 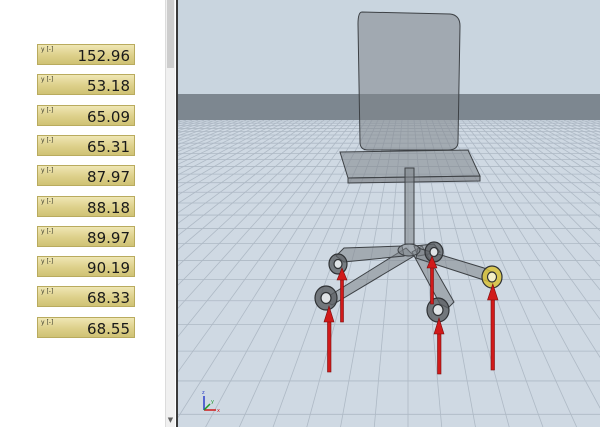 What do you see at coordinates (86, 115) in the screenshot?
I see `y-readout-3: y [-] 65.09` at bounding box center [86, 115].